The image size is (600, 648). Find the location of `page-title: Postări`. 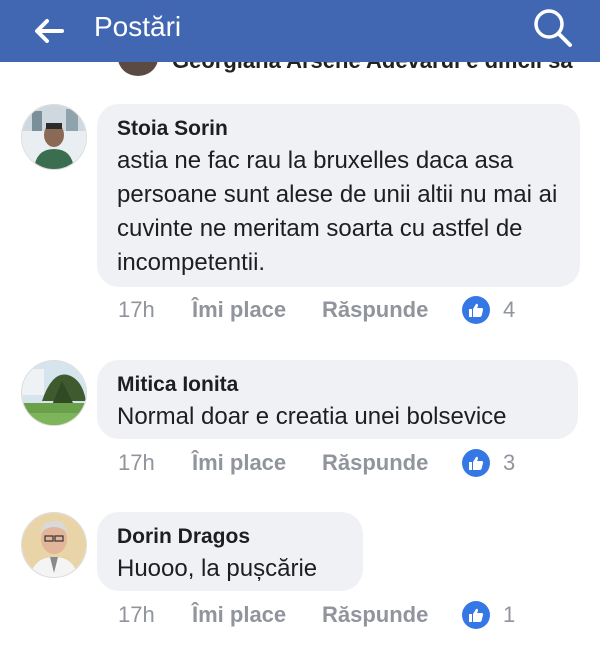

page-title: Postări is located at coordinates (138, 26).